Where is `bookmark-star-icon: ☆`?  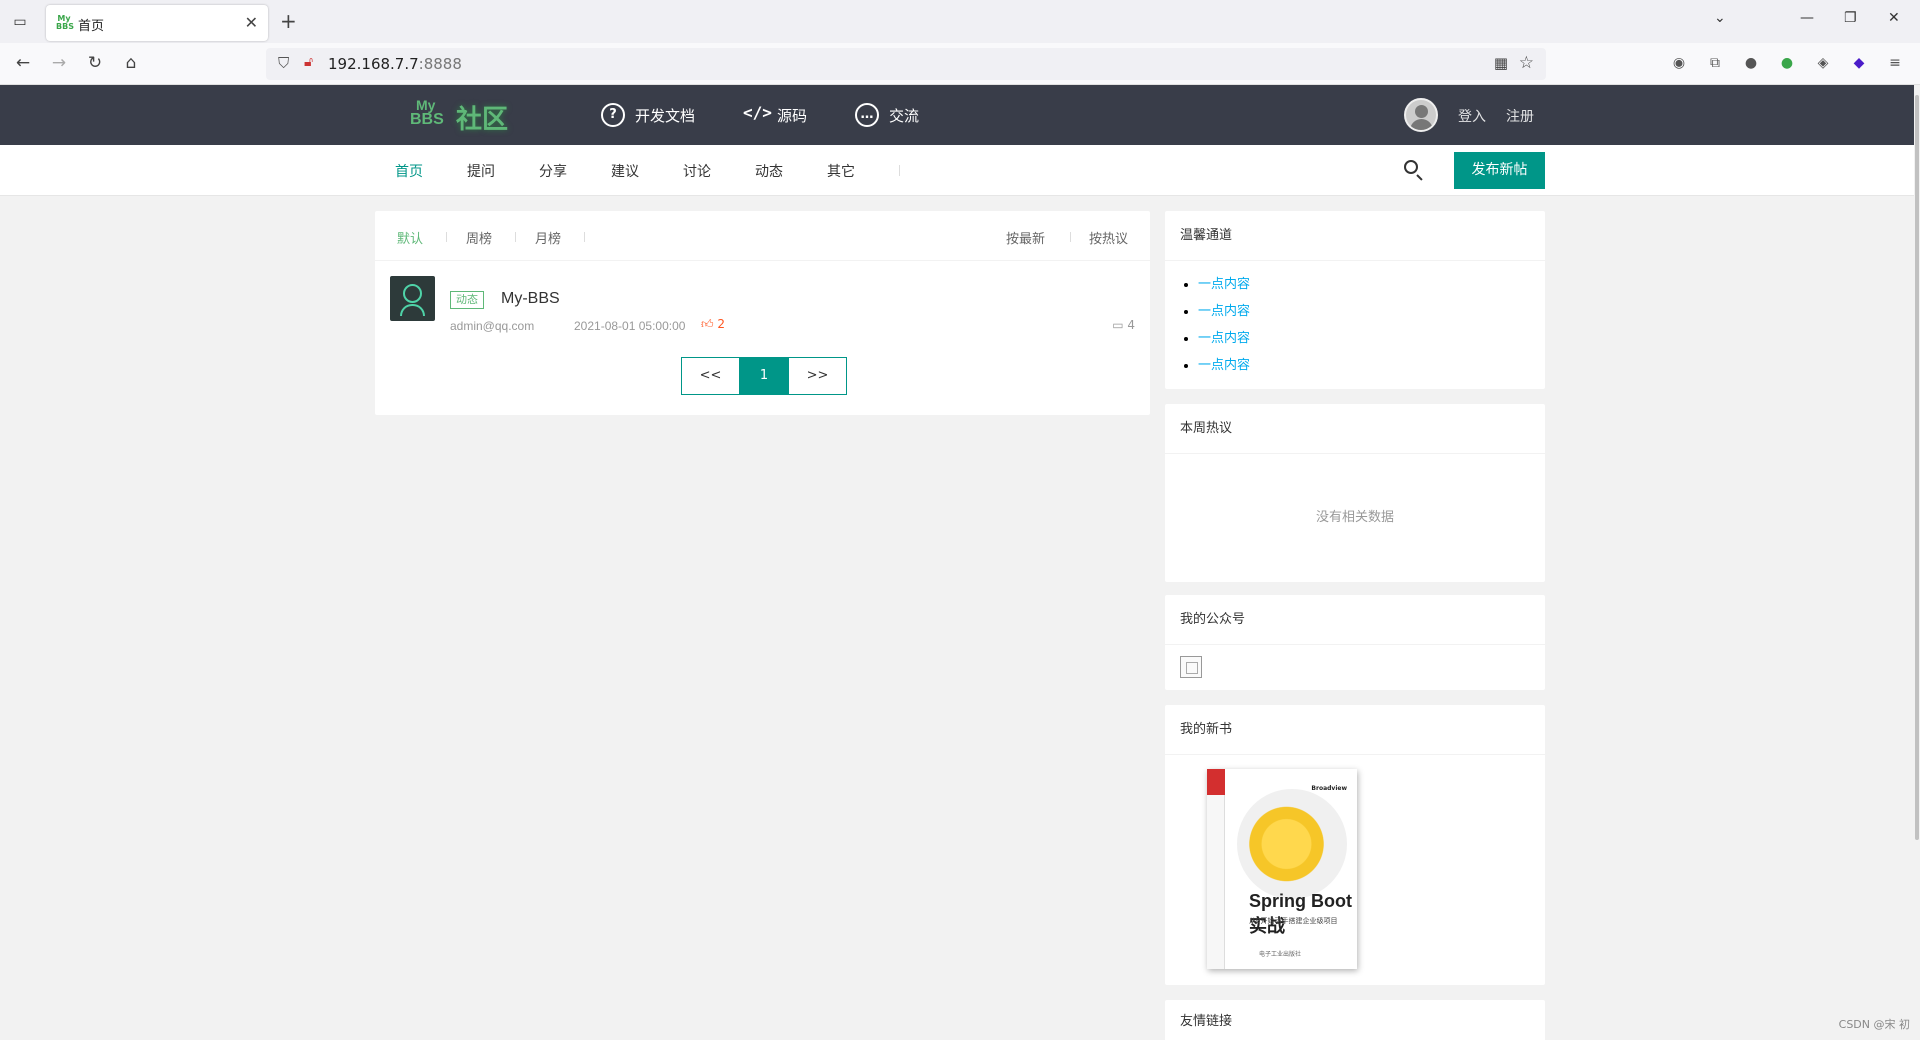
bookmark-star-icon: ☆ is located at coordinates (1526, 63).